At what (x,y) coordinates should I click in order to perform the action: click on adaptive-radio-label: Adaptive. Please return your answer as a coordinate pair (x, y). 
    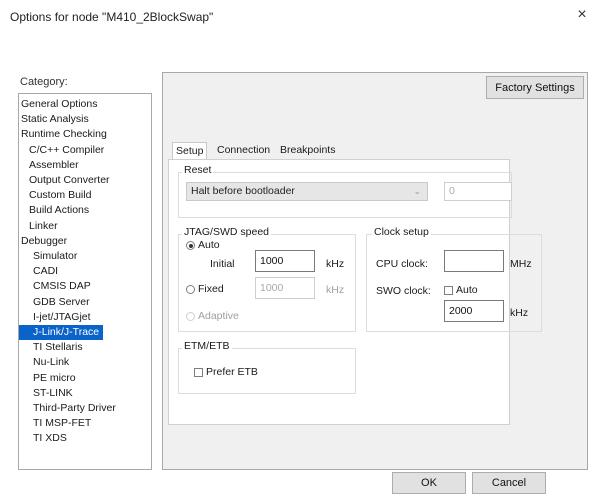
    Looking at the image, I should click on (218, 316).